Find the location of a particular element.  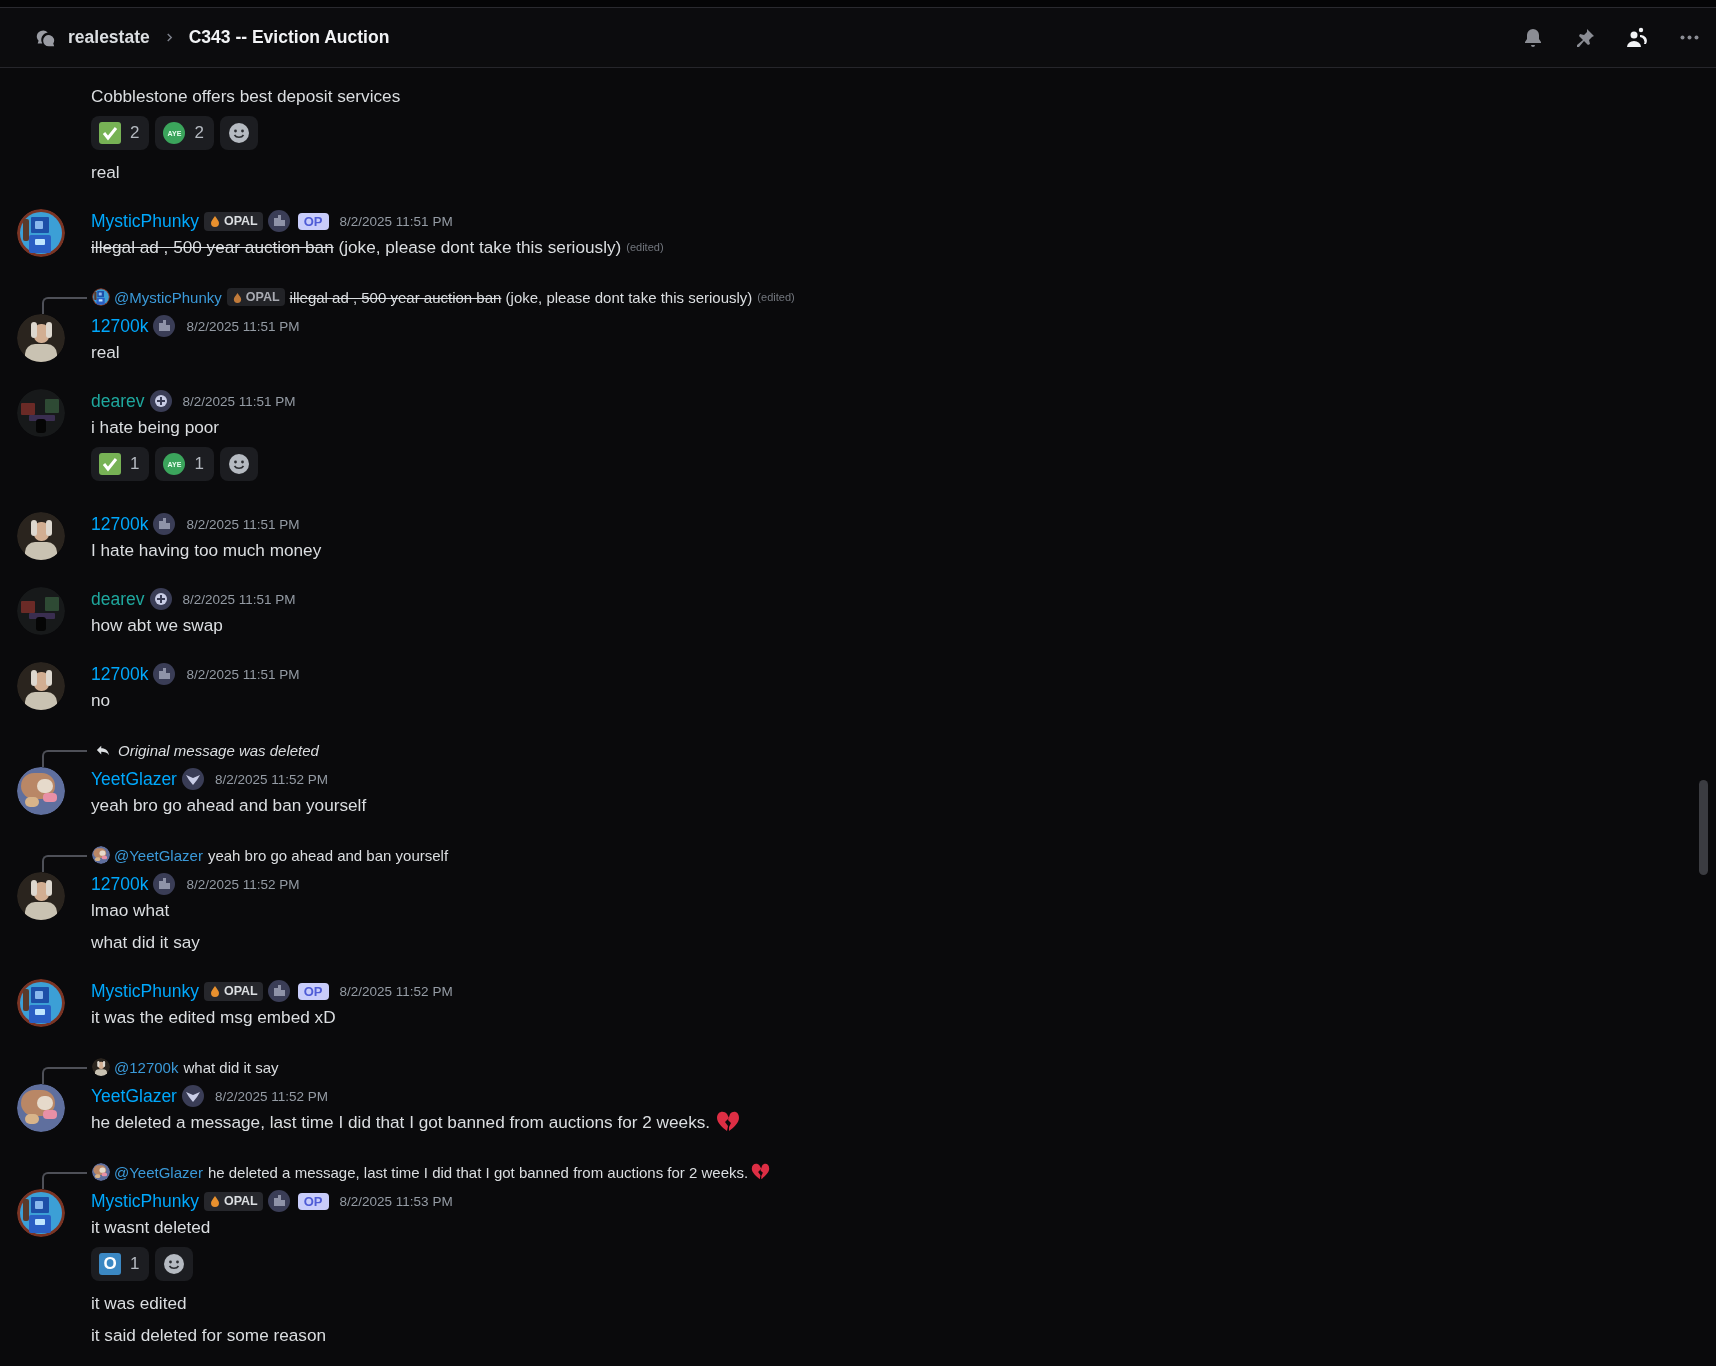

reply-mention: @12700k is located at coordinates (146, 1067).